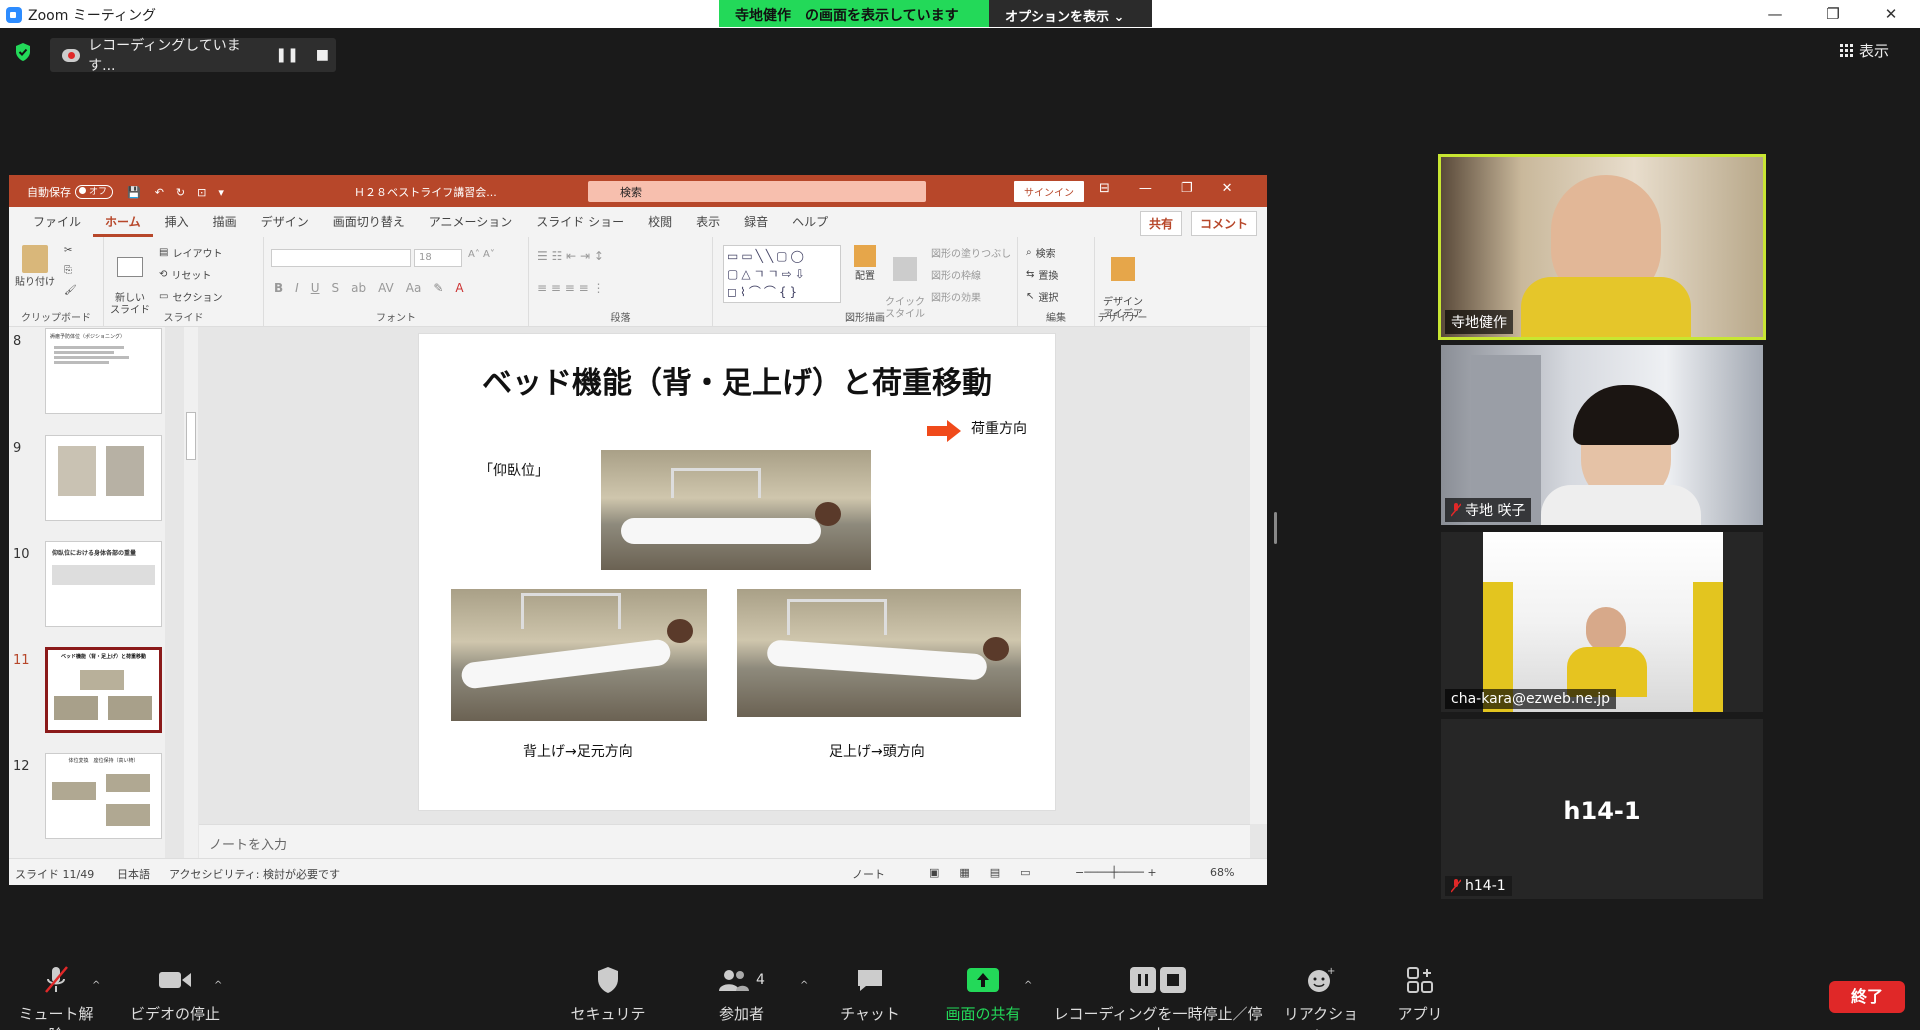 The height and width of the screenshot is (1030, 1920). Describe the element at coordinates (756, 222) in the screenshot. I see `tab-record: 録音` at that location.